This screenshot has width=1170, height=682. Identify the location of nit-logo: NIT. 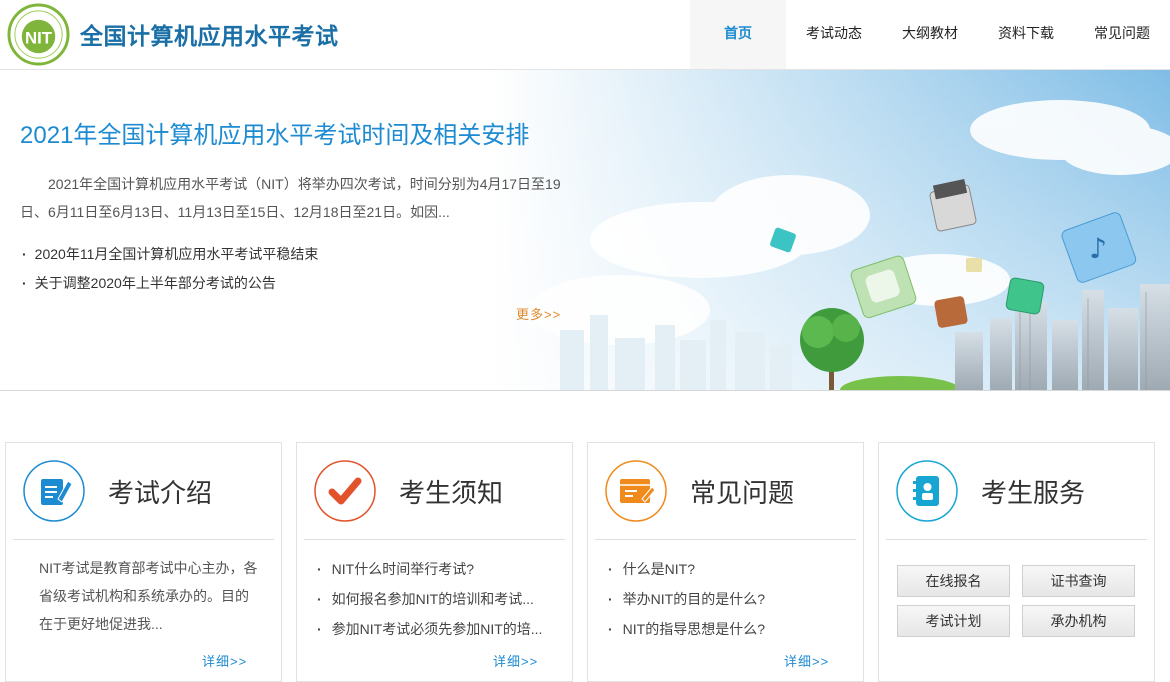
(38, 34).